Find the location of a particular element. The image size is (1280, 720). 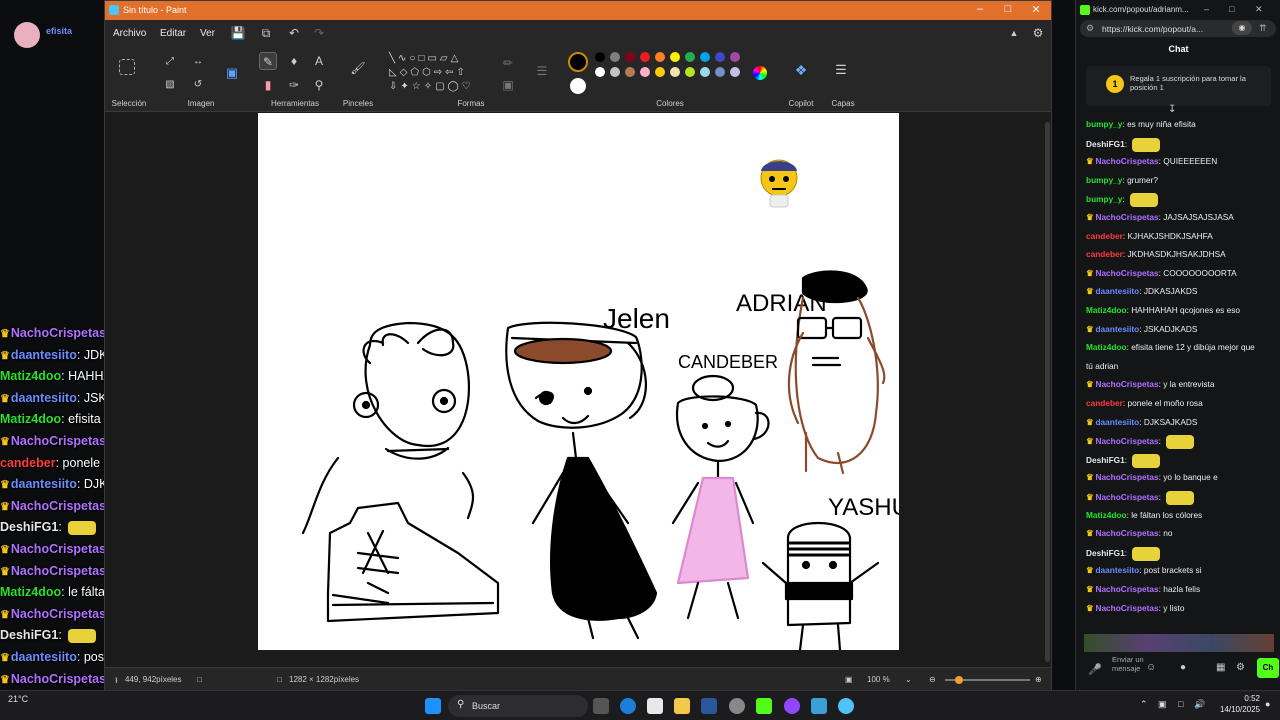

text-icon: A is located at coordinates (319, 61).